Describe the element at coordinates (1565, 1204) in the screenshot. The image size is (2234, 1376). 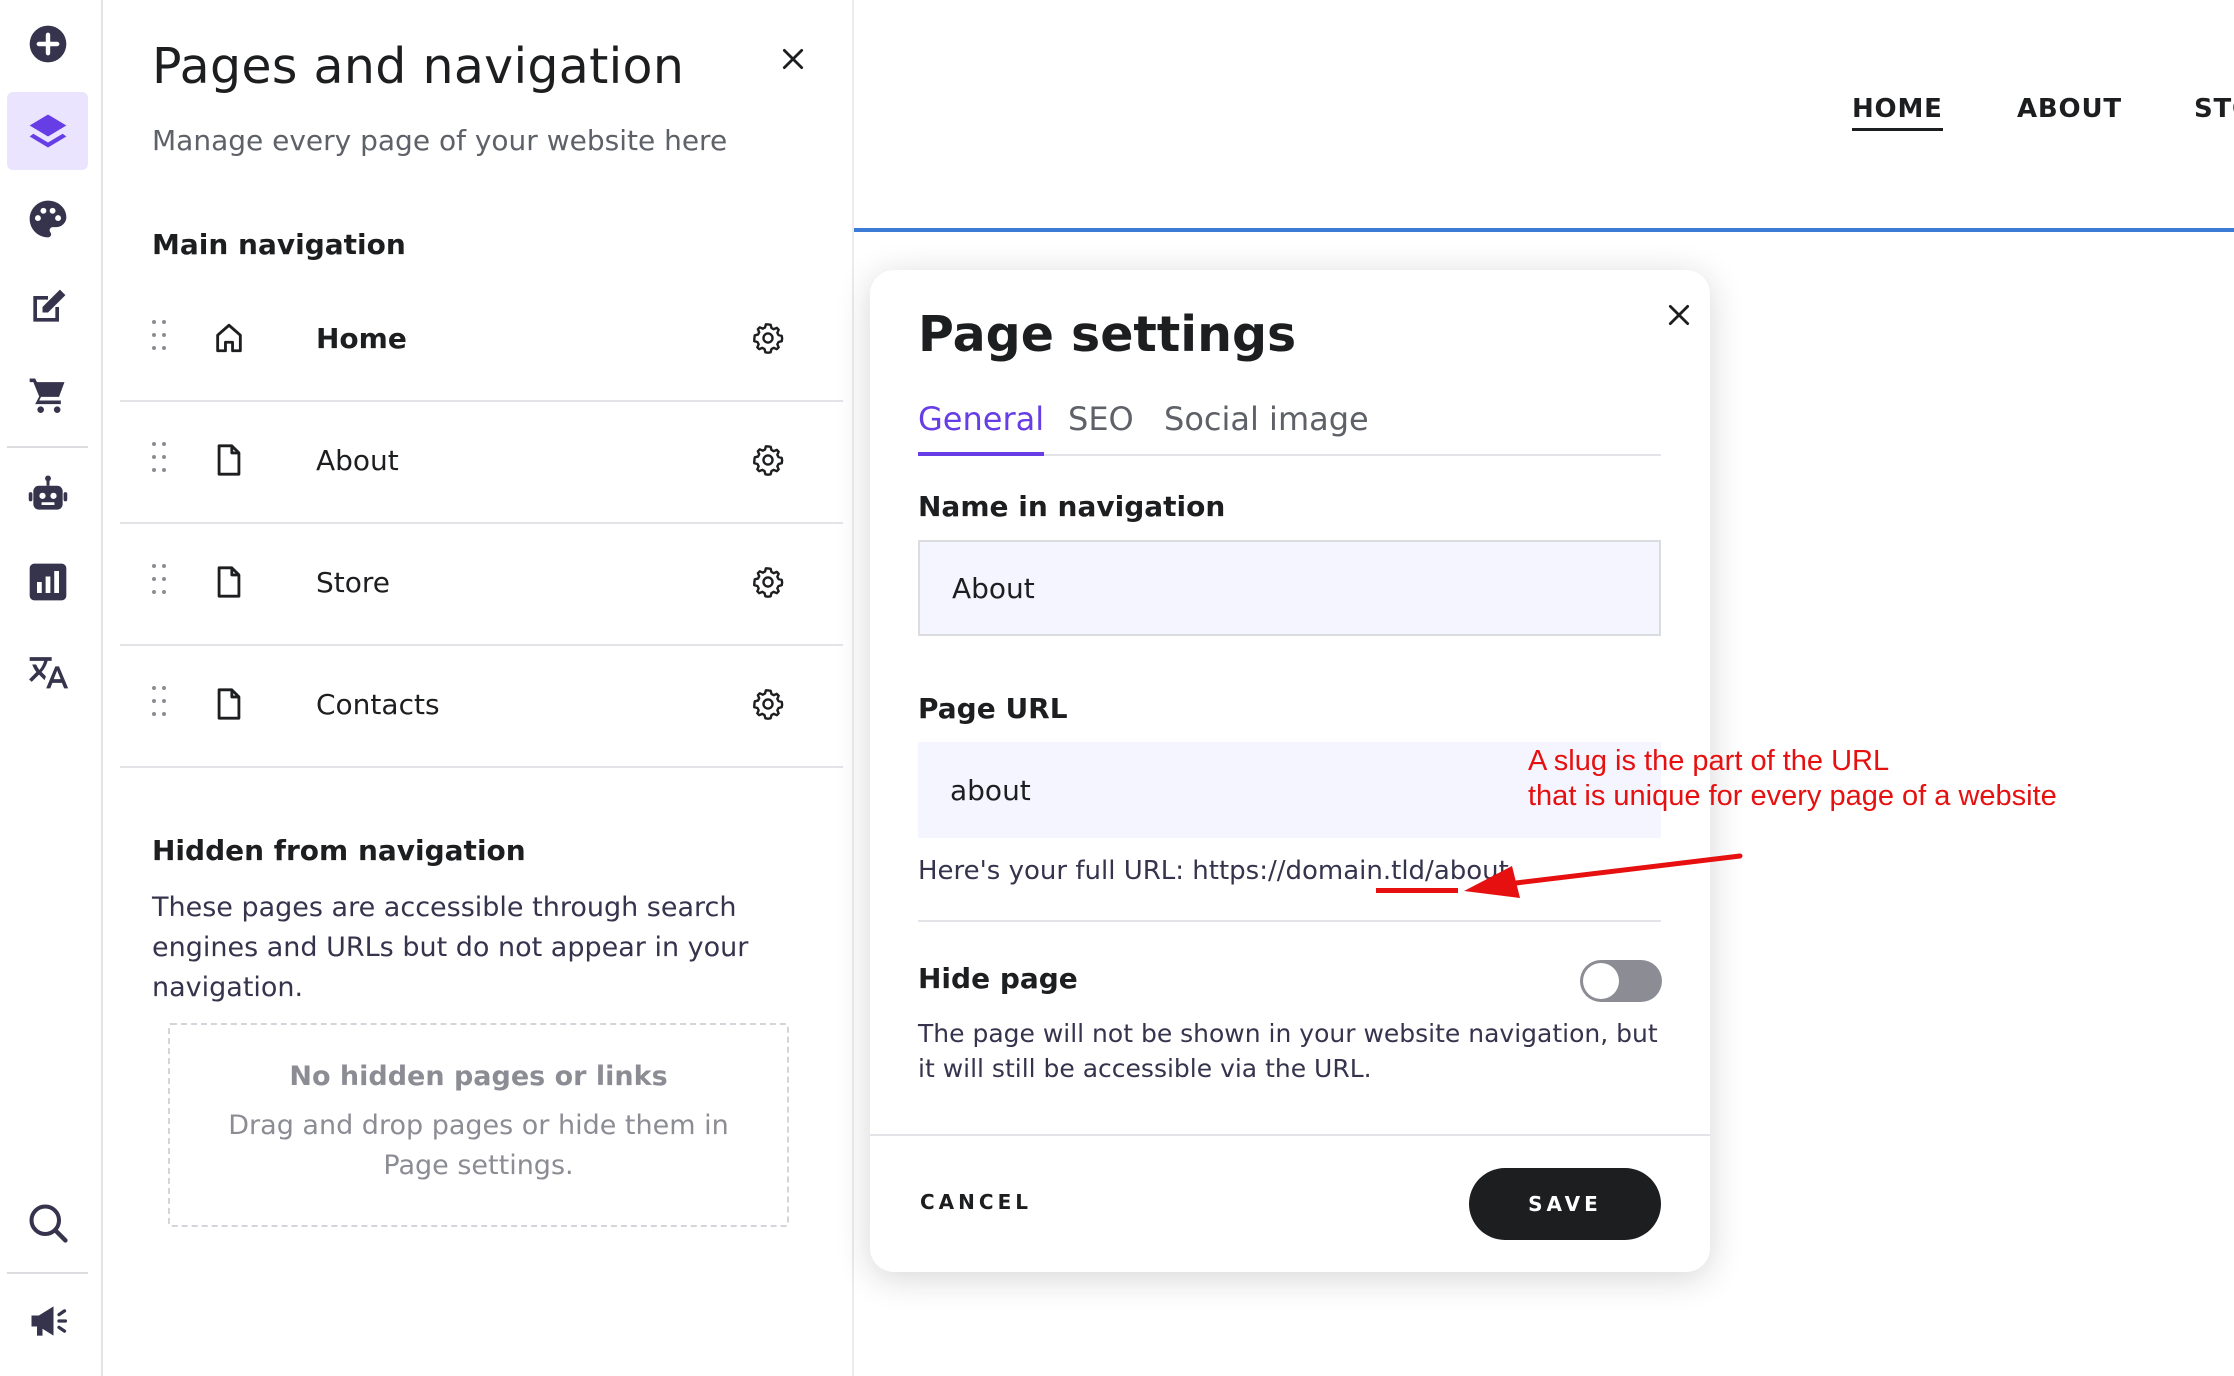
I see `save-button: SAVE` at that location.